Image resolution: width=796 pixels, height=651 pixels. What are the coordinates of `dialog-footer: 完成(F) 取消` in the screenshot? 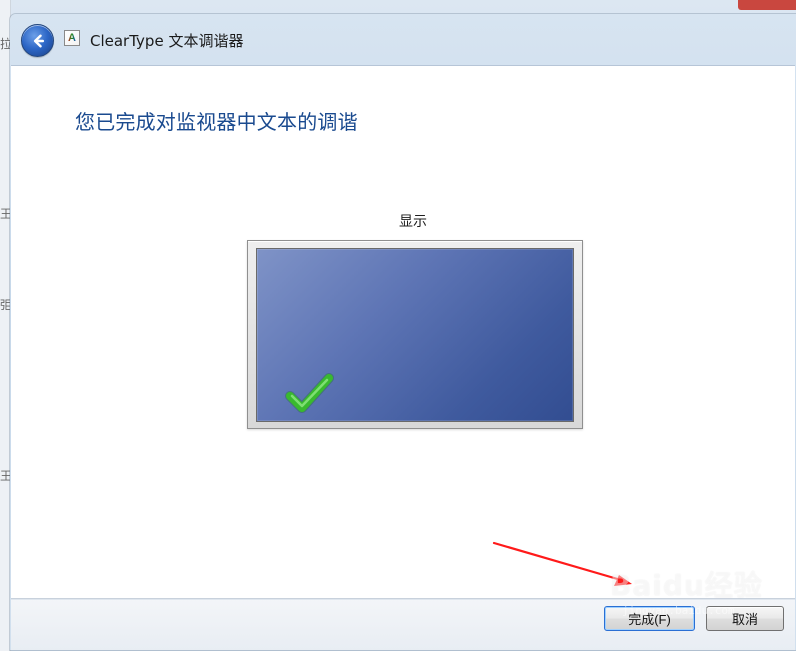 It's located at (403, 624).